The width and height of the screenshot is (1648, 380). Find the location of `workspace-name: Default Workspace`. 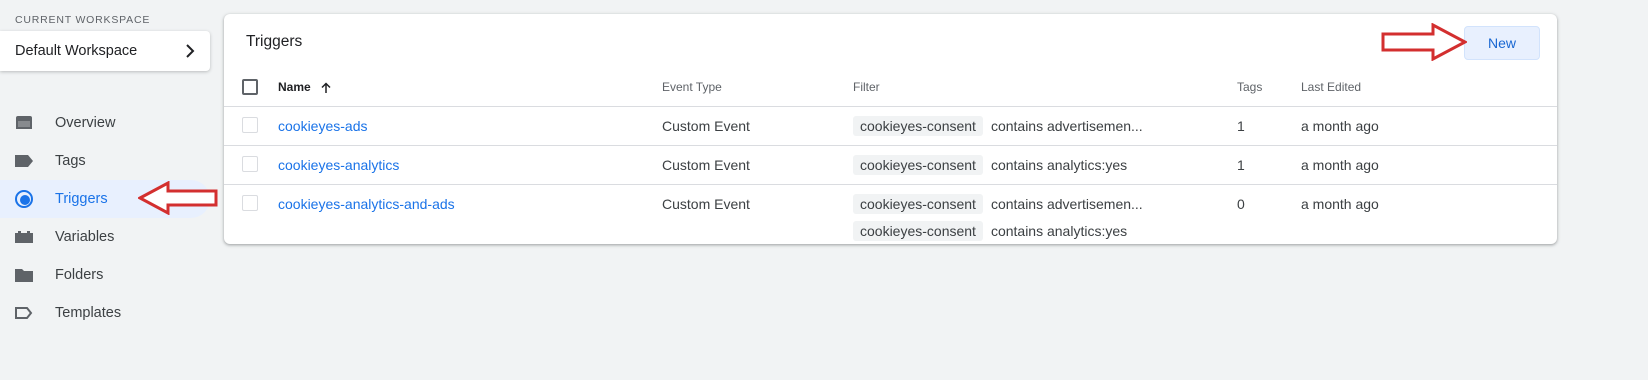

workspace-name: Default Workspace is located at coordinates (76, 51).